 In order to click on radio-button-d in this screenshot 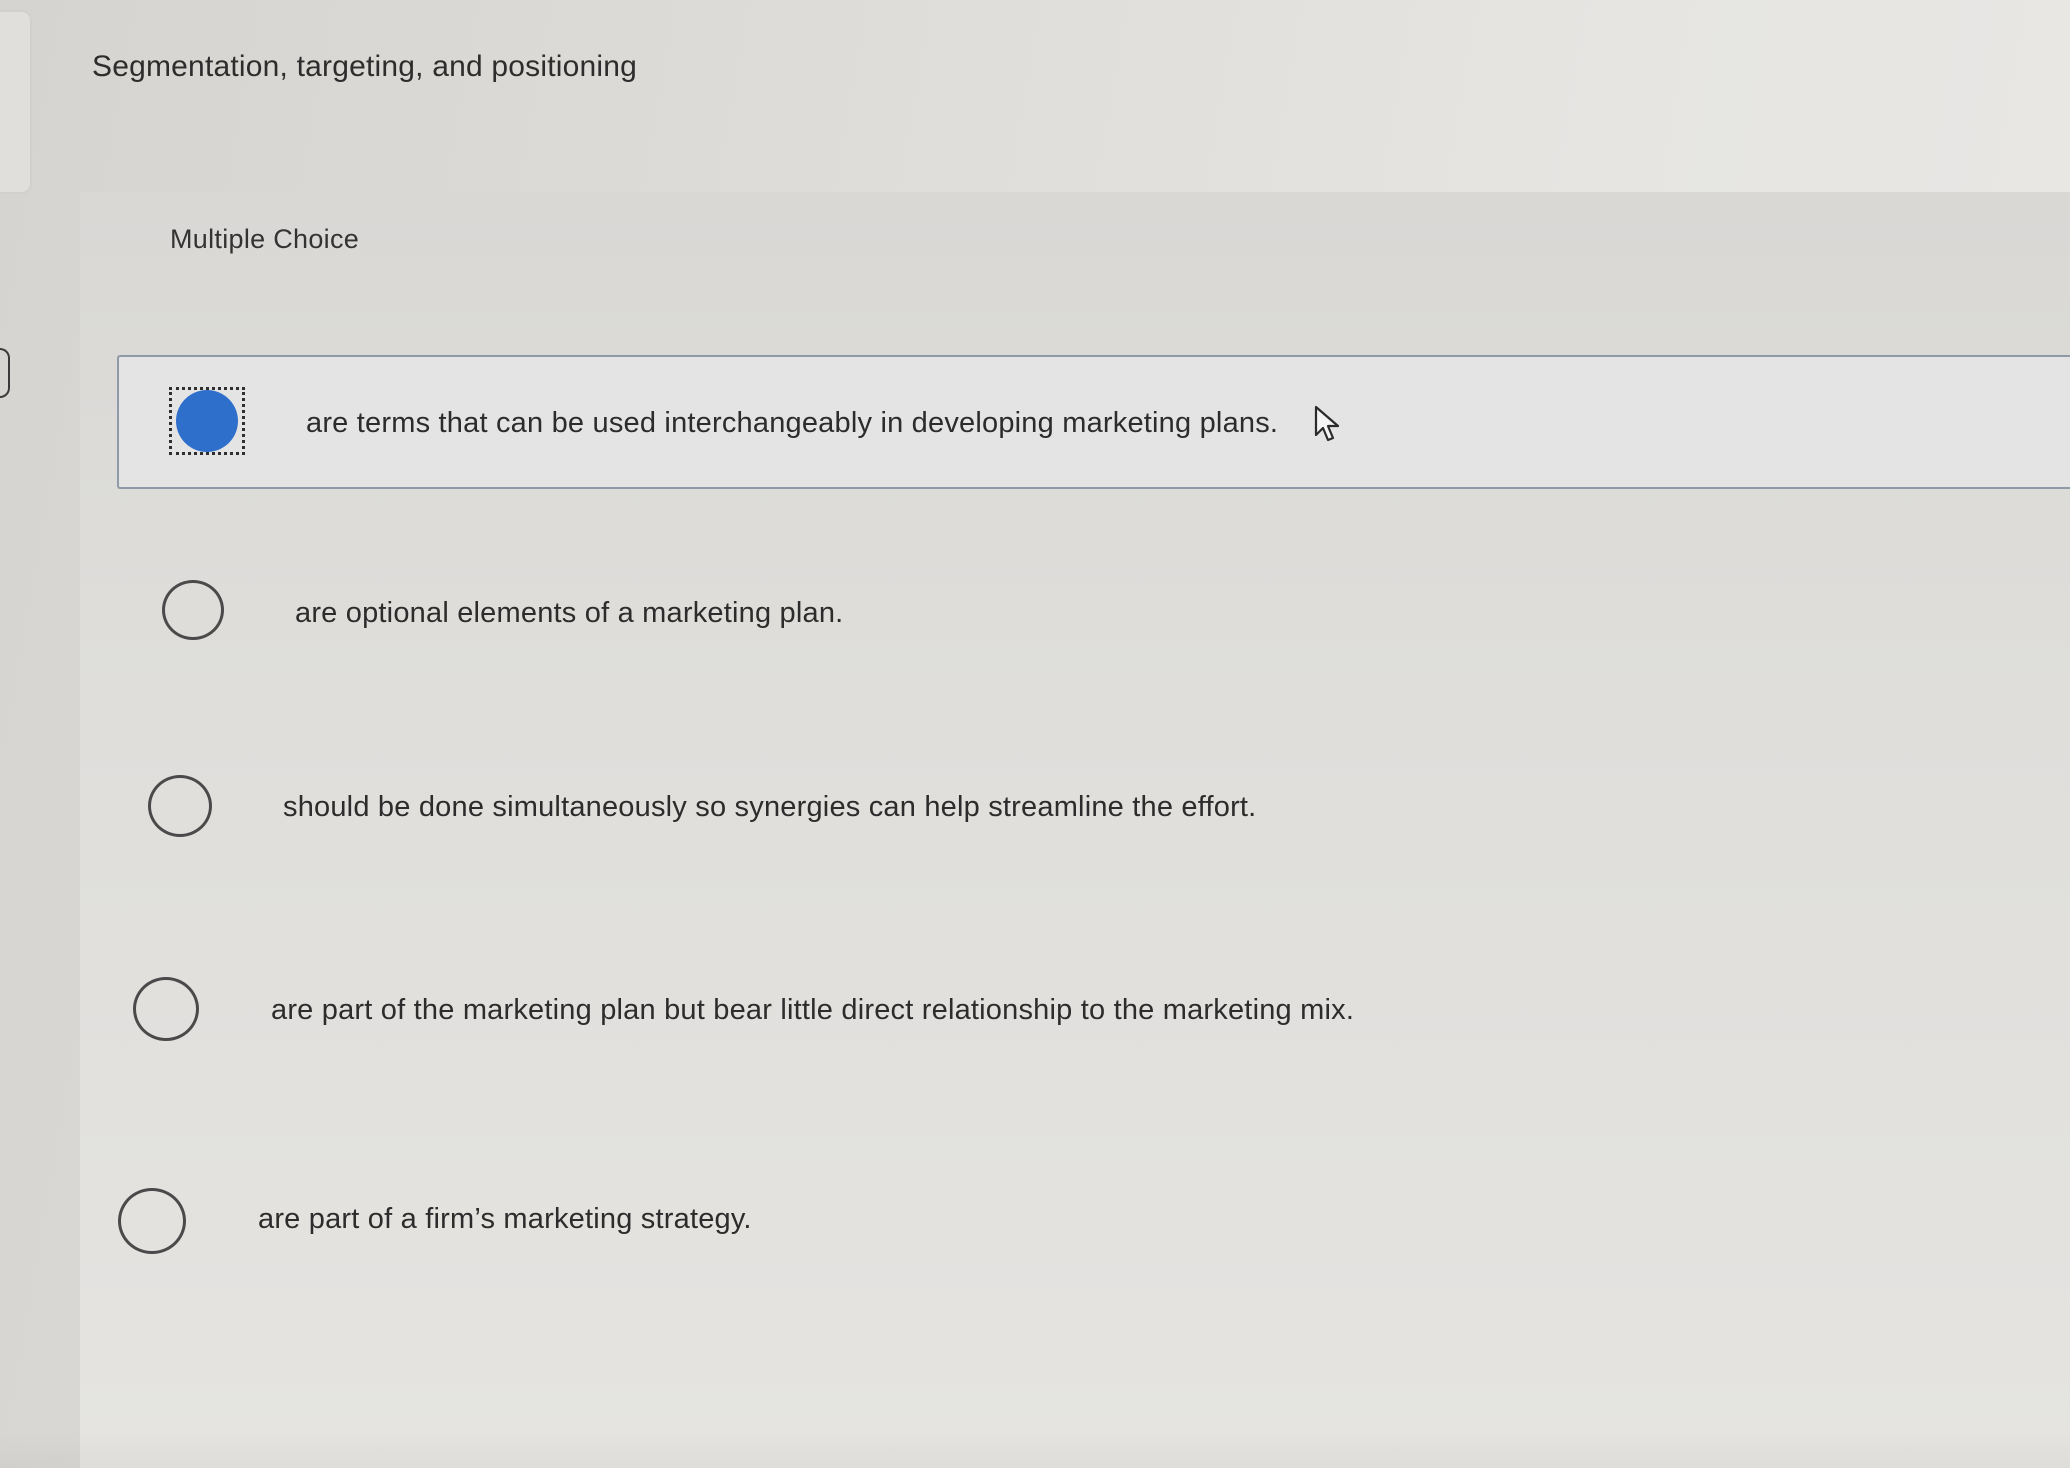, I will do `click(166, 1009)`.